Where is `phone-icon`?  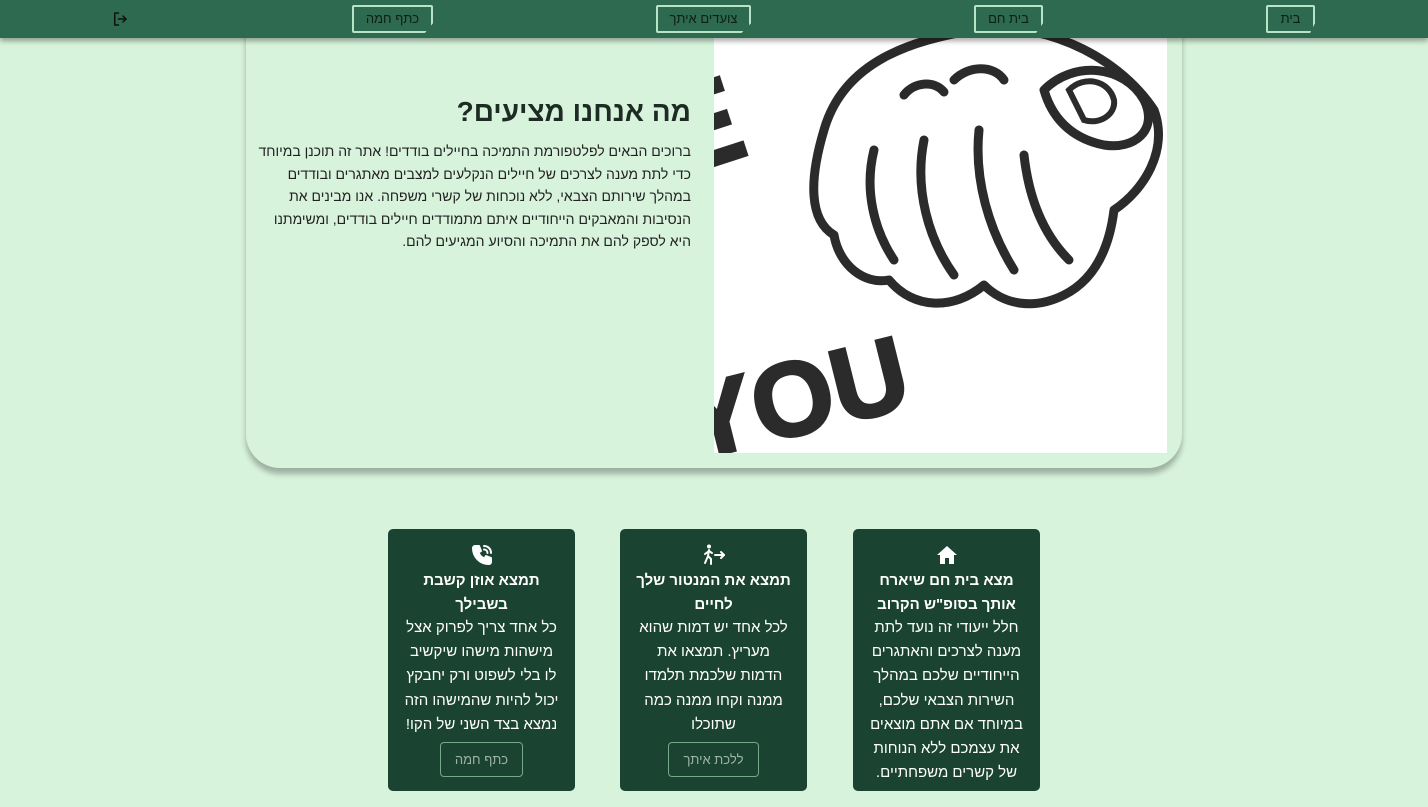
phone-icon is located at coordinates (481, 555).